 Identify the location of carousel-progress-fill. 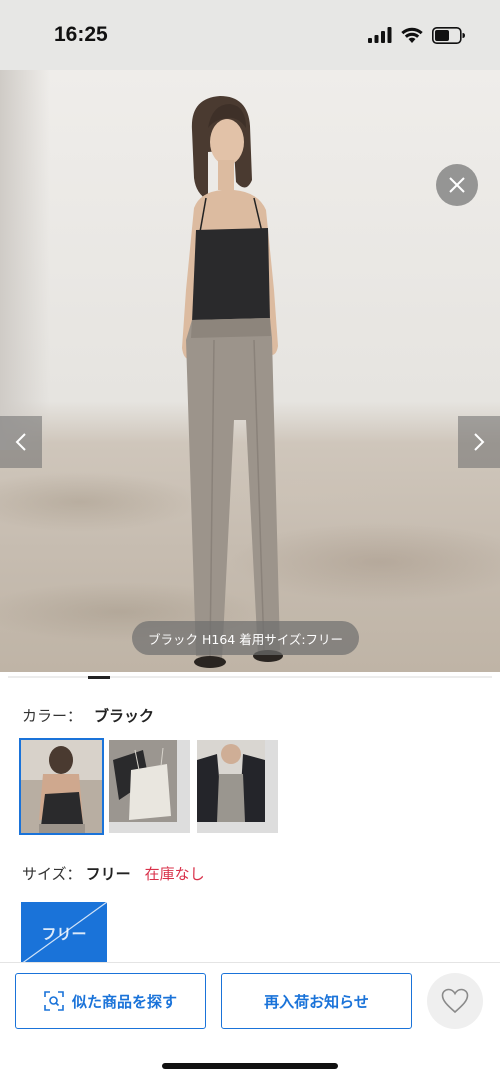
(99, 677).